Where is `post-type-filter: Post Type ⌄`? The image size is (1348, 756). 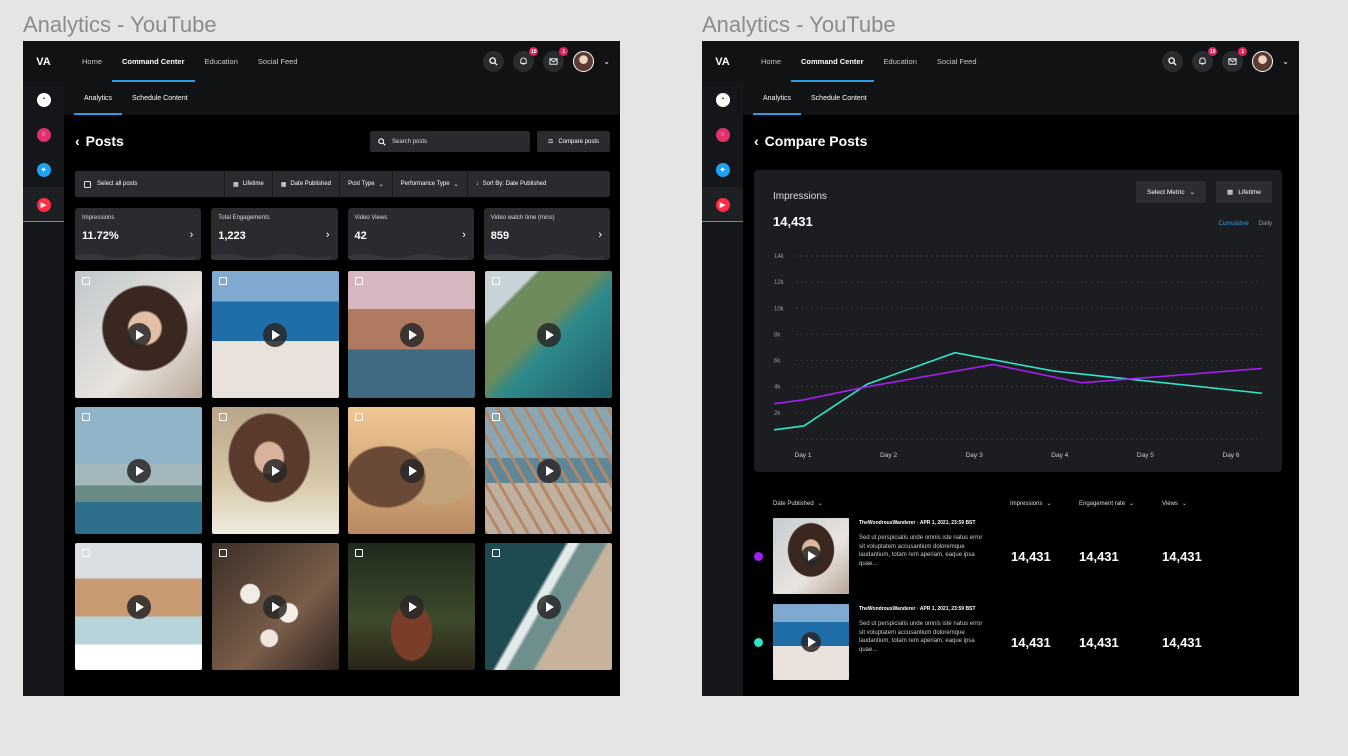
post-type-filter: Post Type ⌄ is located at coordinates (366, 184).